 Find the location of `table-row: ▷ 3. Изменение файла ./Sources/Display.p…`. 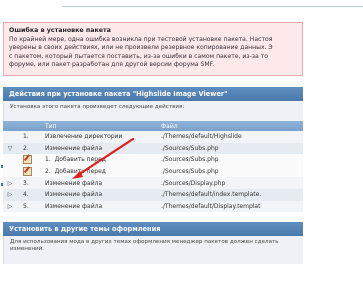

table-row: ▷ 3. Изменение файла ./Sources/Display.p… is located at coordinates (153, 183).